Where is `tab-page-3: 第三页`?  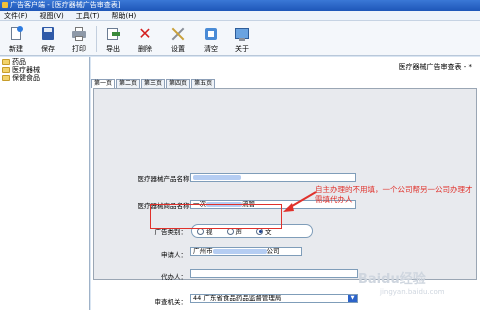 tab-page-3: 第三页 is located at coordinates (153, 83).